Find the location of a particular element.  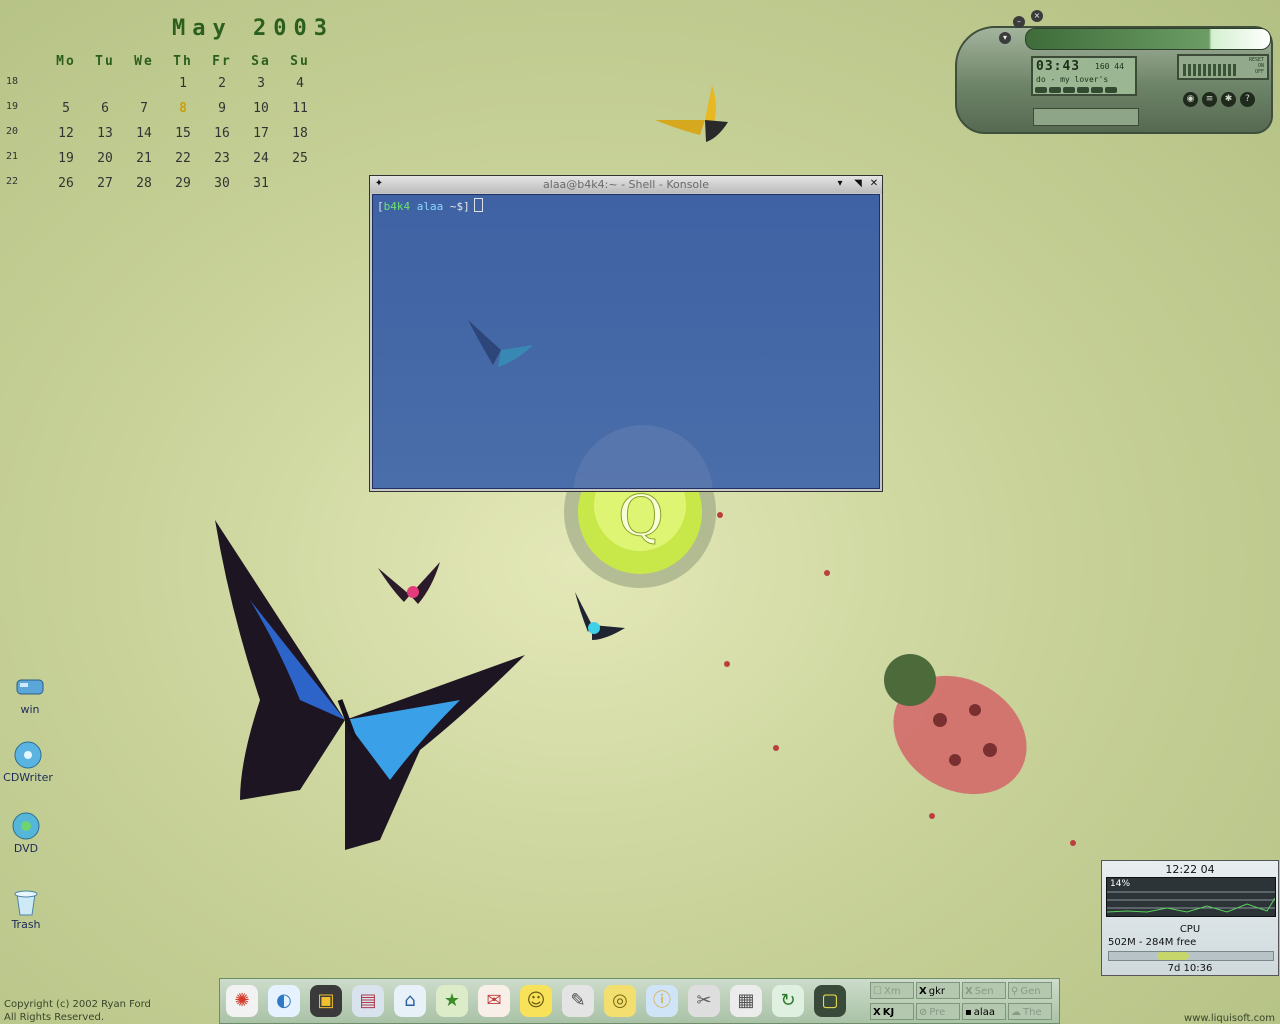

control-center-icon: ▤ is located at coordinates (368, 1001).